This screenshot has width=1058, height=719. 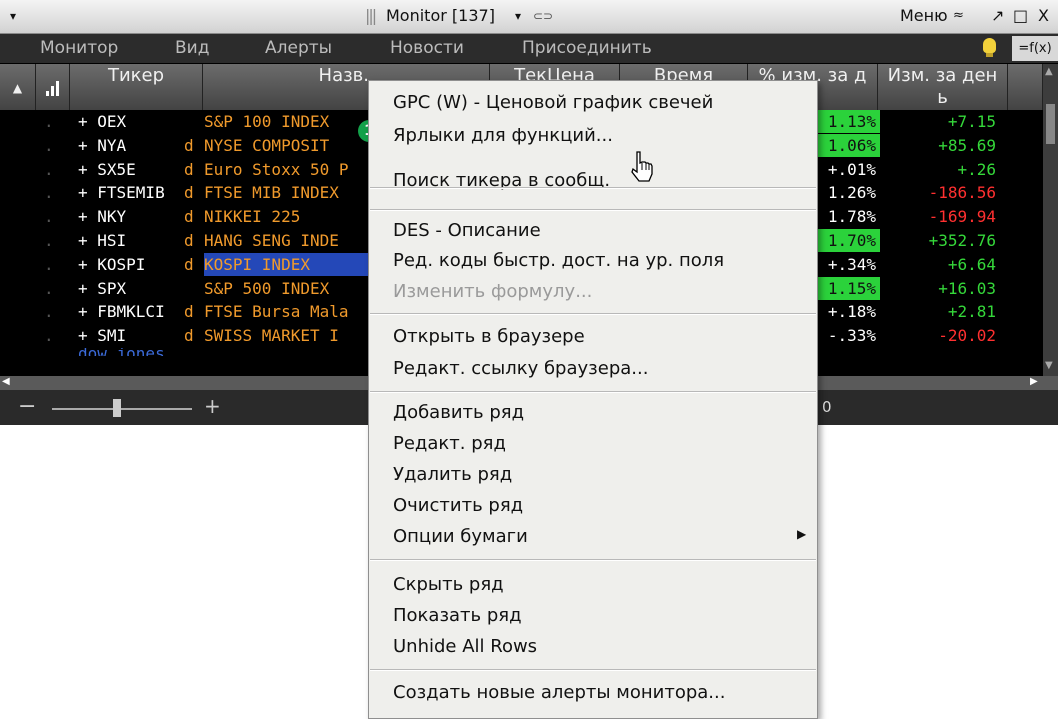 I want to click on submenu-arrow-icon: ▶, so click(x=802, y=534).